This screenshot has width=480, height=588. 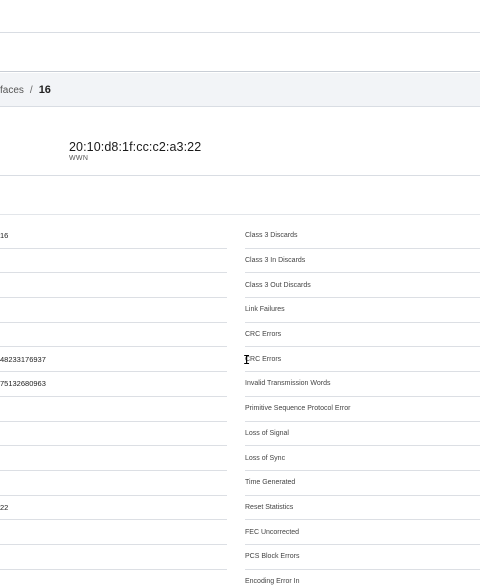 I want to click on wwn-value: 20:10:d8:1f:cc:c2:a3:22, so click(x=135, y=147).